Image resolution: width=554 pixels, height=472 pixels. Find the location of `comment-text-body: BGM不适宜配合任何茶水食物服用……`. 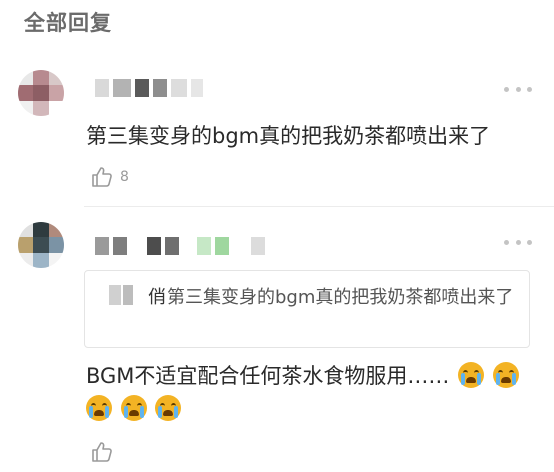

comment-text-body: BGM不适宜配合任何茶水食物服用…… is located at coordinates (268, 376).